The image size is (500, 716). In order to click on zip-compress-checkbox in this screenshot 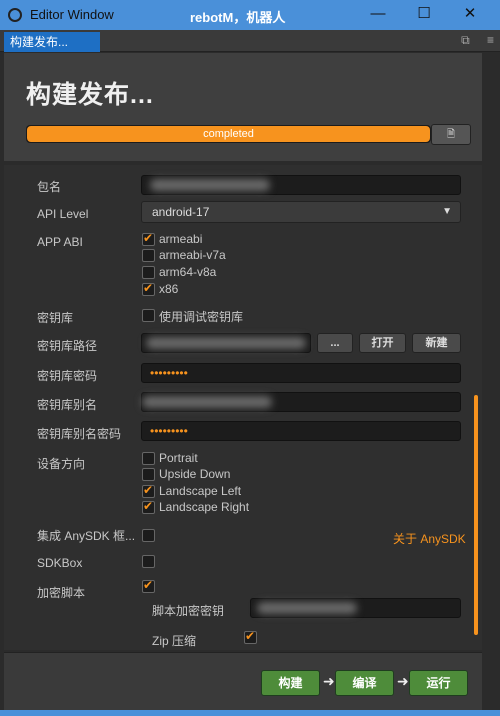, I will do `click(250, 636)`.